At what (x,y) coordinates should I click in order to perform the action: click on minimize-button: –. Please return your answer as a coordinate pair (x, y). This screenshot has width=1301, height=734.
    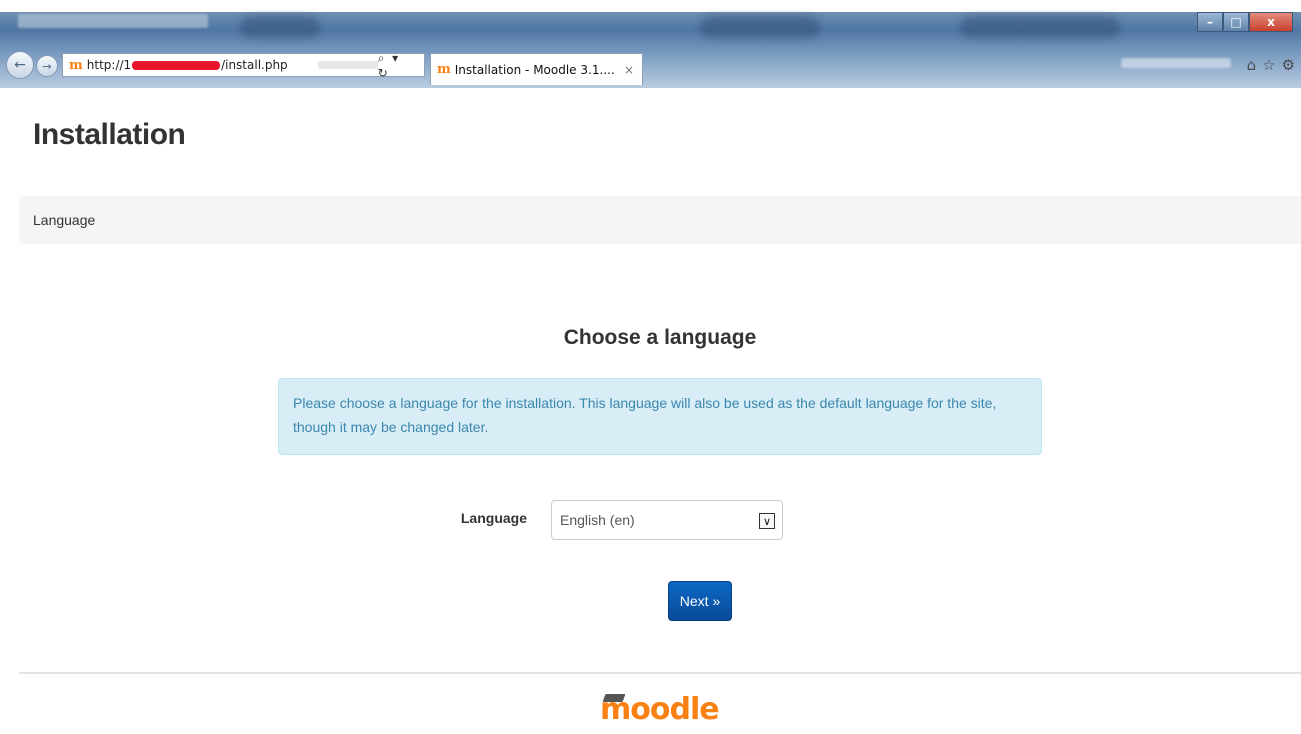
    Looking at the image, I should click on (1210, 22).